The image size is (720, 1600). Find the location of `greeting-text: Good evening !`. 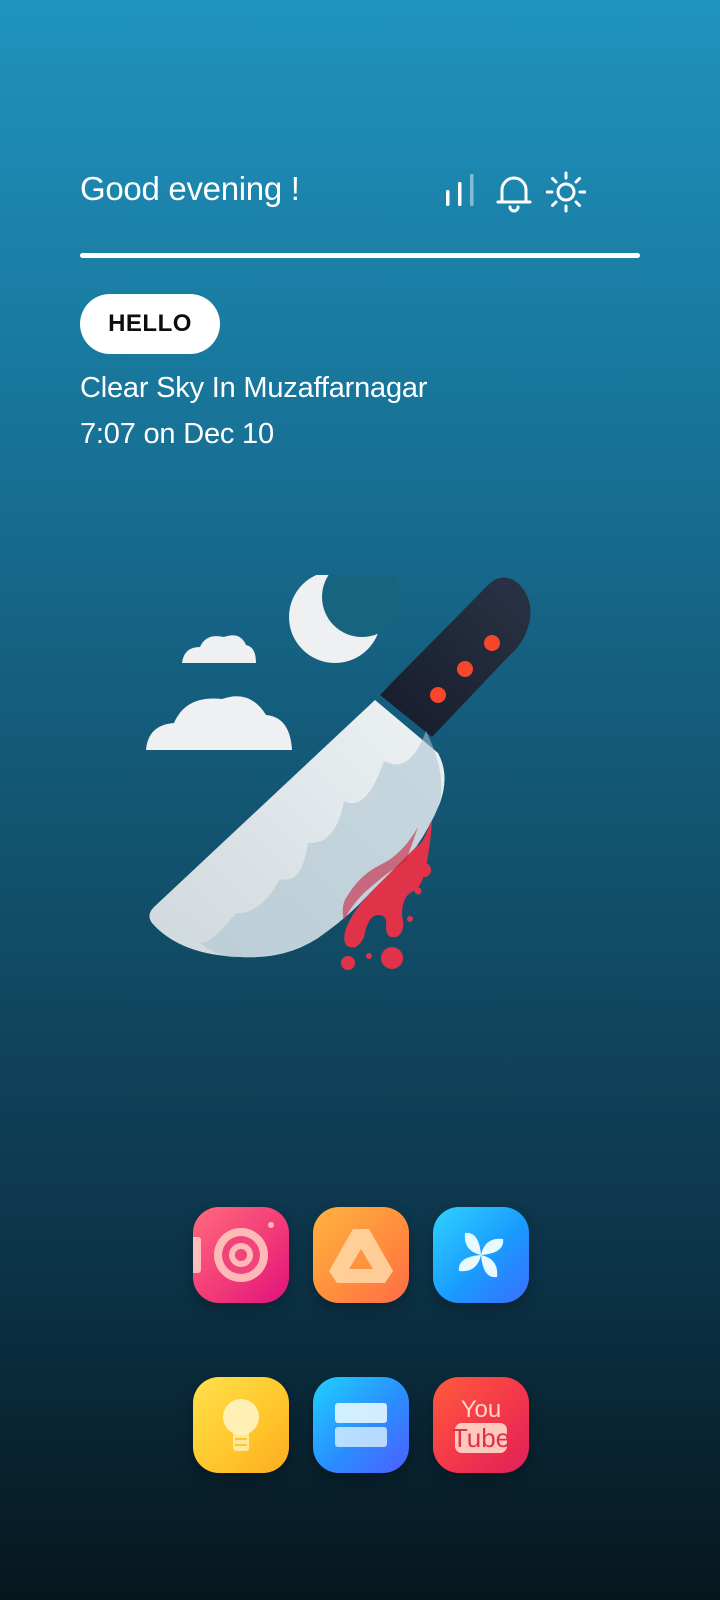

greeting-text: Good evening ! is located at coordinates (190, 188).